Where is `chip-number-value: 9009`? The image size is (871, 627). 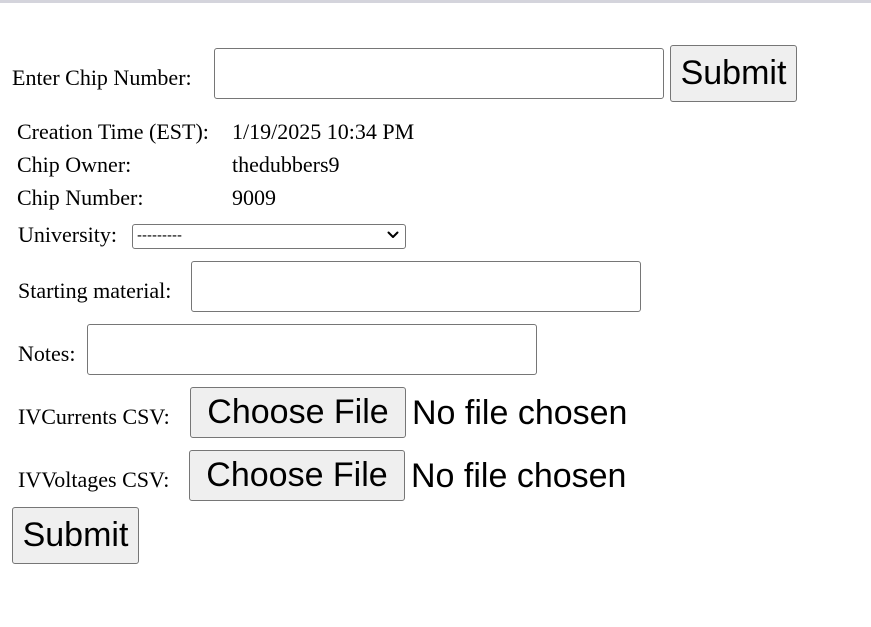 chip-number-value: 9009 is located at coordinates (254, 197).